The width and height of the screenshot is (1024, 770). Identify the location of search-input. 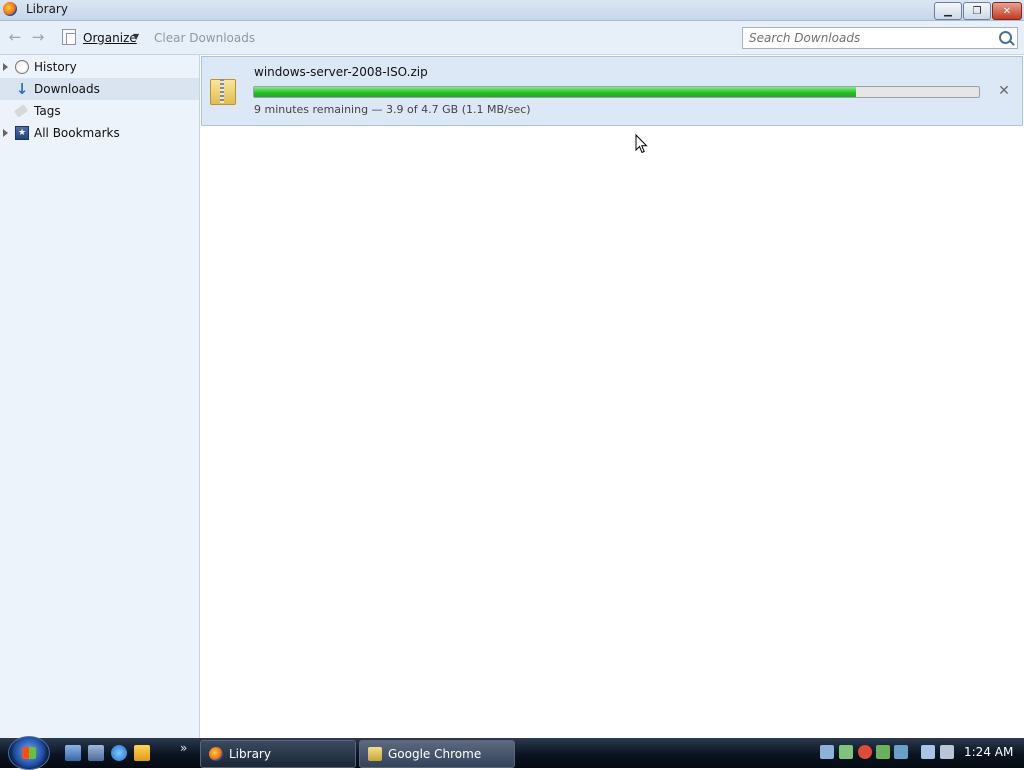
(871, 38).